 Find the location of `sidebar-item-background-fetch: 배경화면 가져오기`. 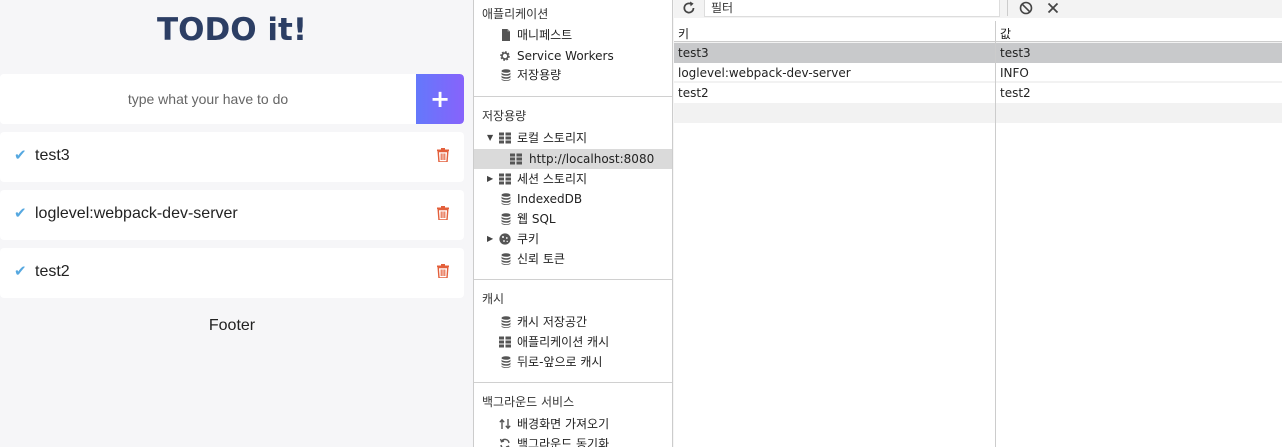

sidebar-item-background-fetch: 배경화면 가져오기 is located at coordinates (573, 424).